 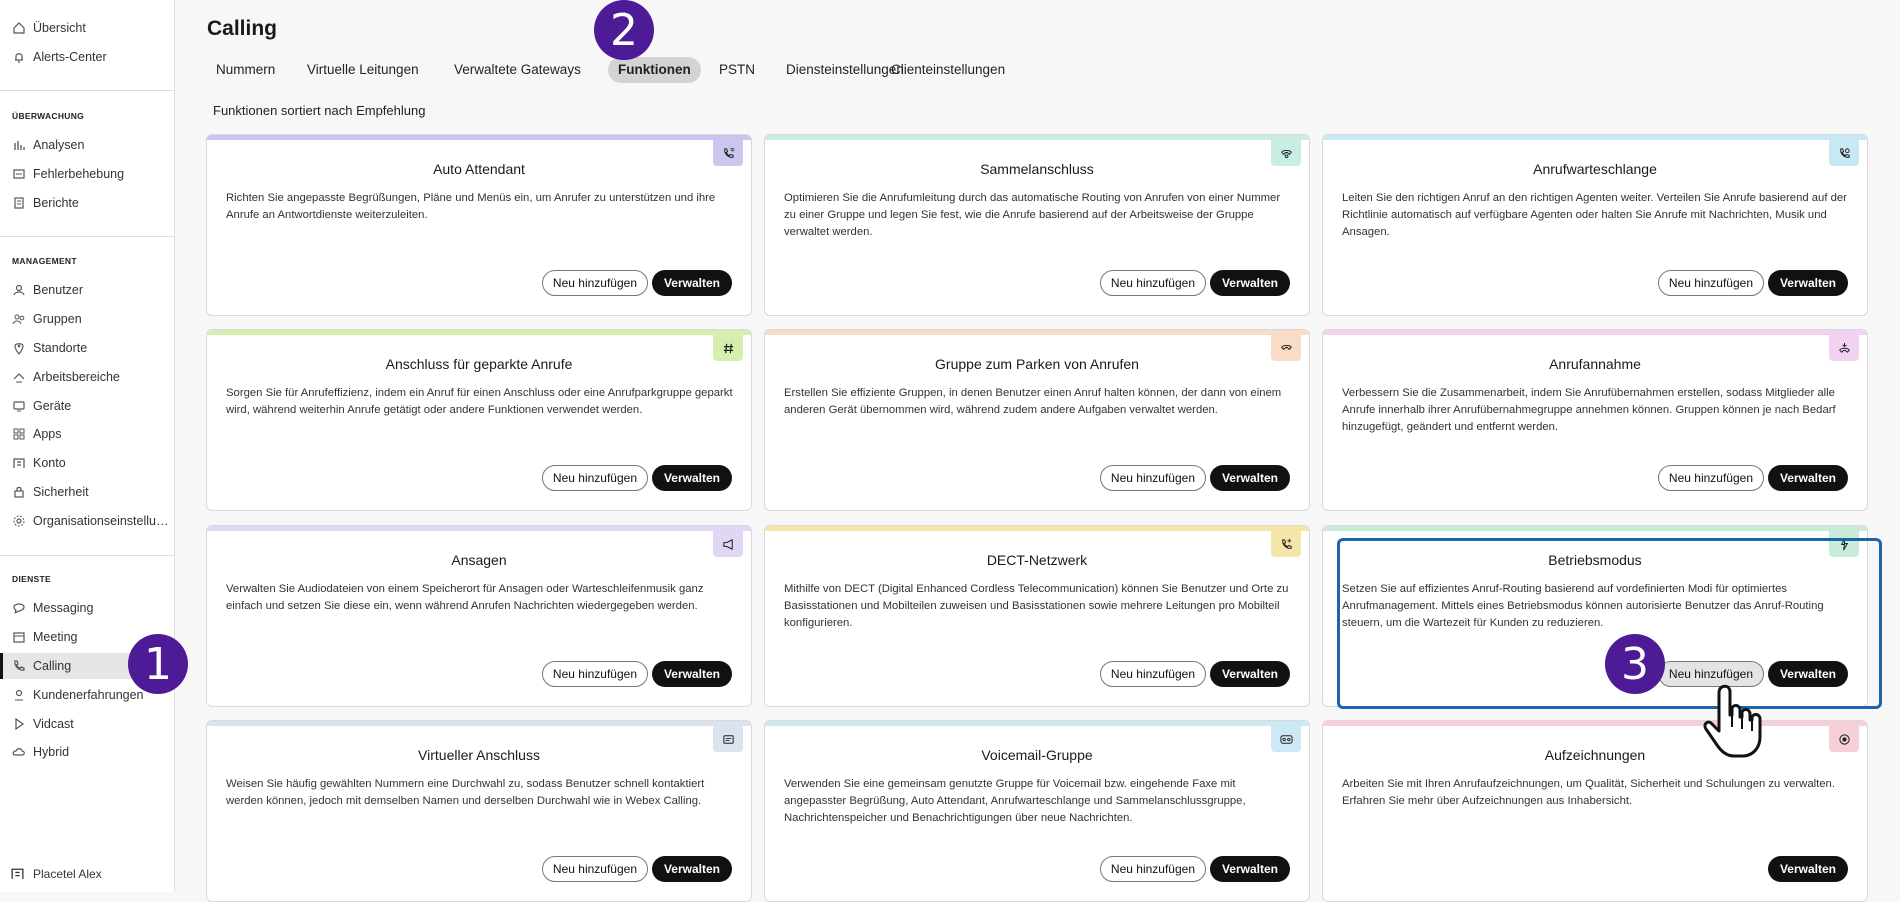 What do you see at coordinates (19, 406) in the screenshot?
I see `device-icon` at bounding box center [19, 406].